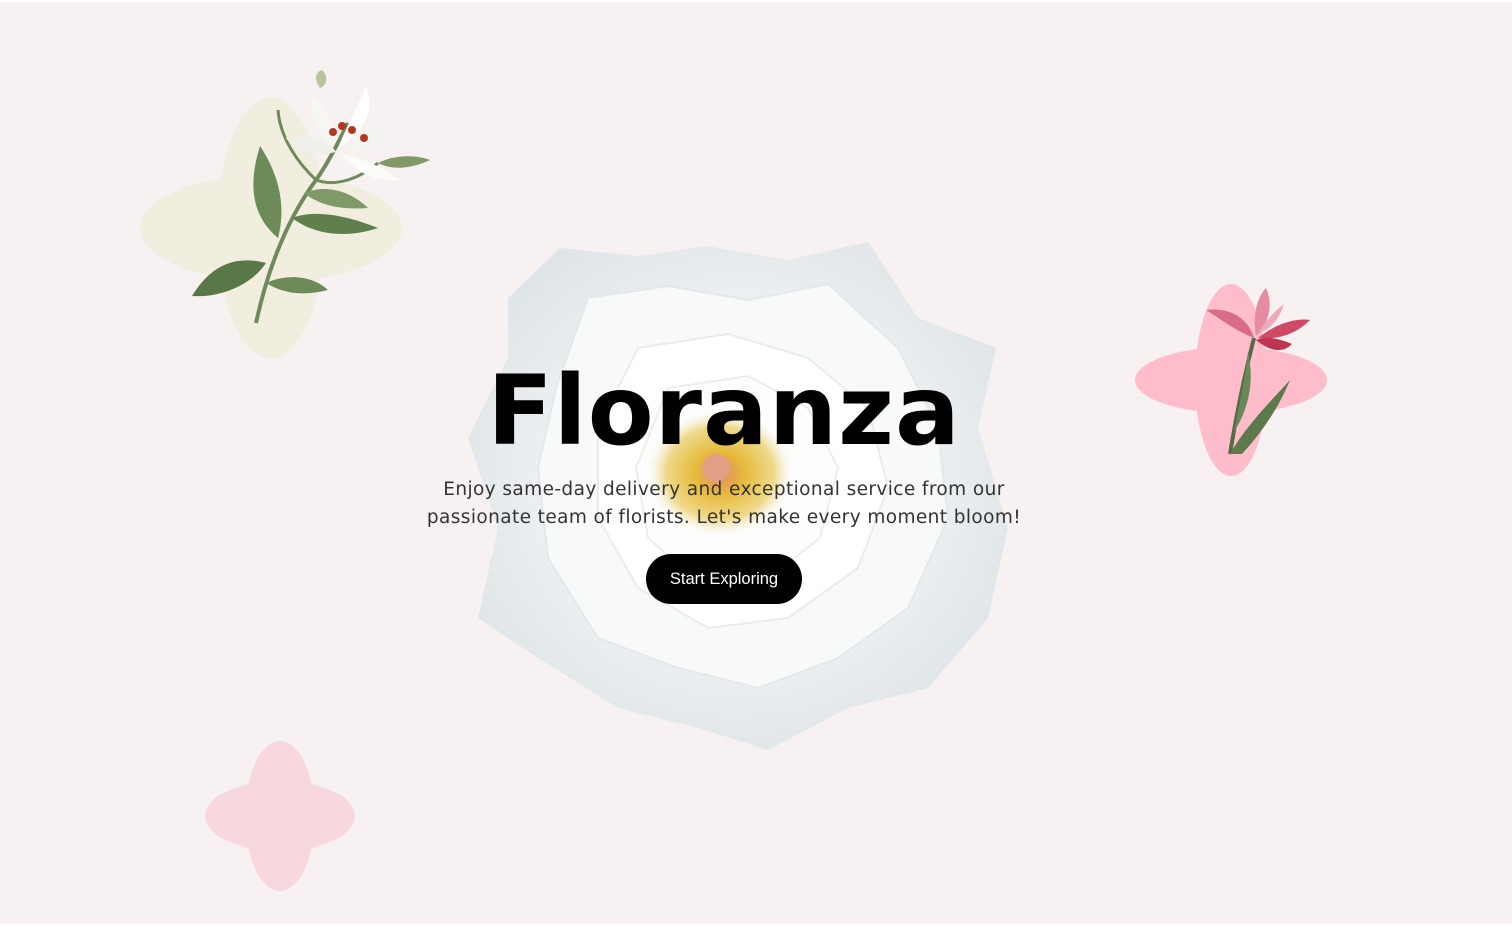 This screenshot has height=926, width=1512. Describe the element at coordinates (1258, 371) in the screenshot. I see `pink-lily-image` at that location.